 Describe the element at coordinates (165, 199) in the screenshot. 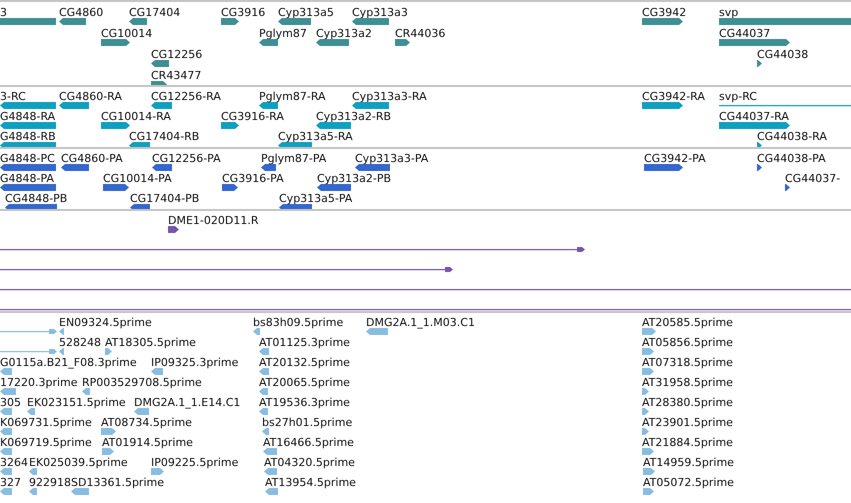

I see `feature-label: CG17404-PB` at that location.